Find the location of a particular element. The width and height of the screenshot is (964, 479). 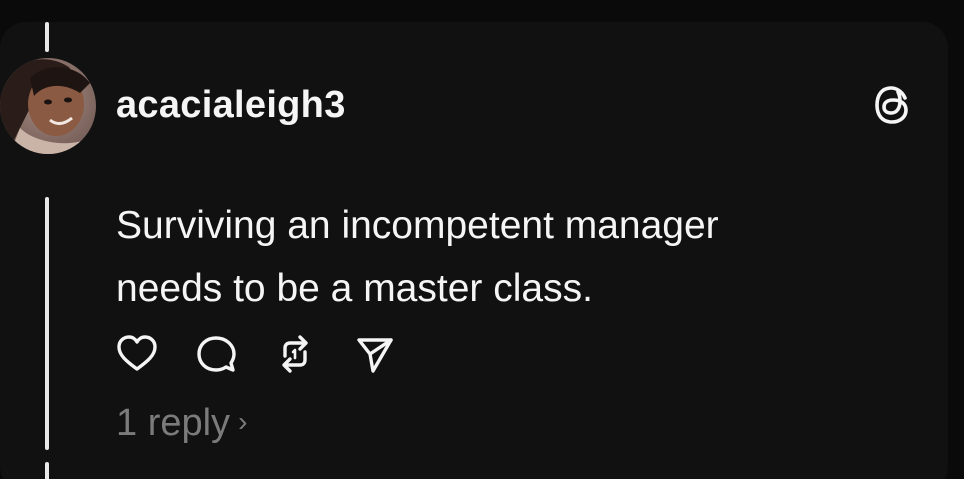

avatar is located at coordinates (48, 106).